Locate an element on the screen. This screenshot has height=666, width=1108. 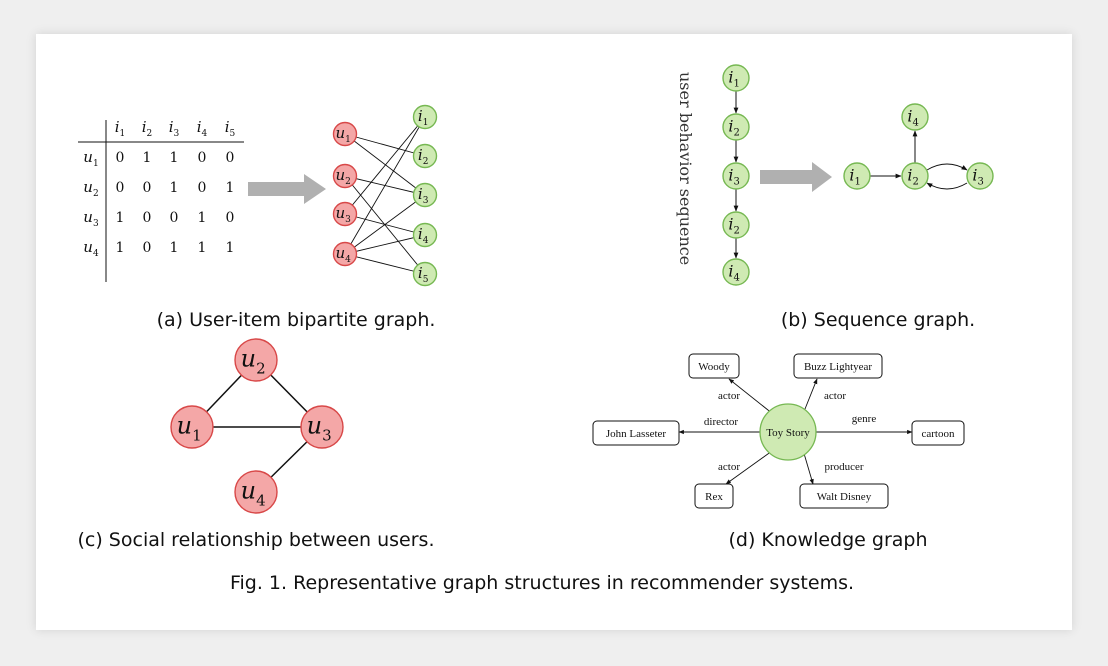
caption-c: (c) Social relationship between users. is located at coordinates (256, 540).